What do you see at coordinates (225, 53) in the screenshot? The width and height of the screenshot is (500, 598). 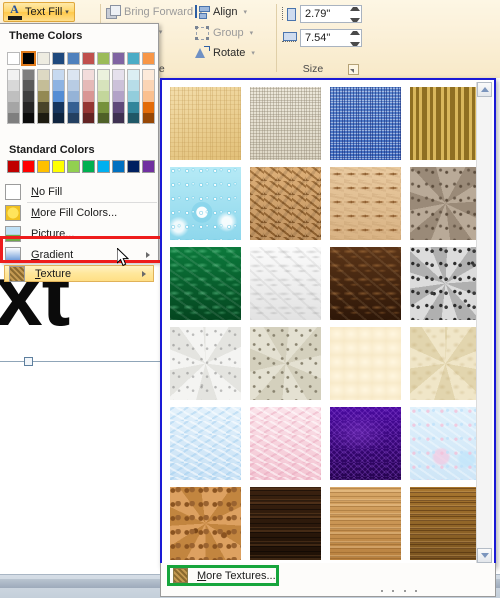 I see `rotate-button: Rotate ▾` at bounding box center [225, 53].